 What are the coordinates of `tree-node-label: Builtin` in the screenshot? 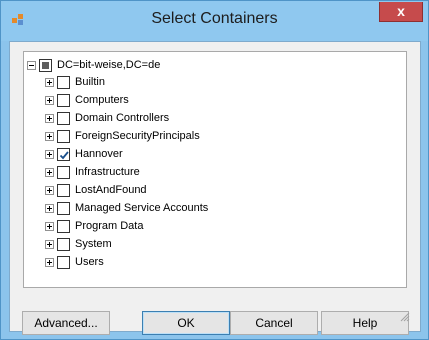 It's located at (90, 82).